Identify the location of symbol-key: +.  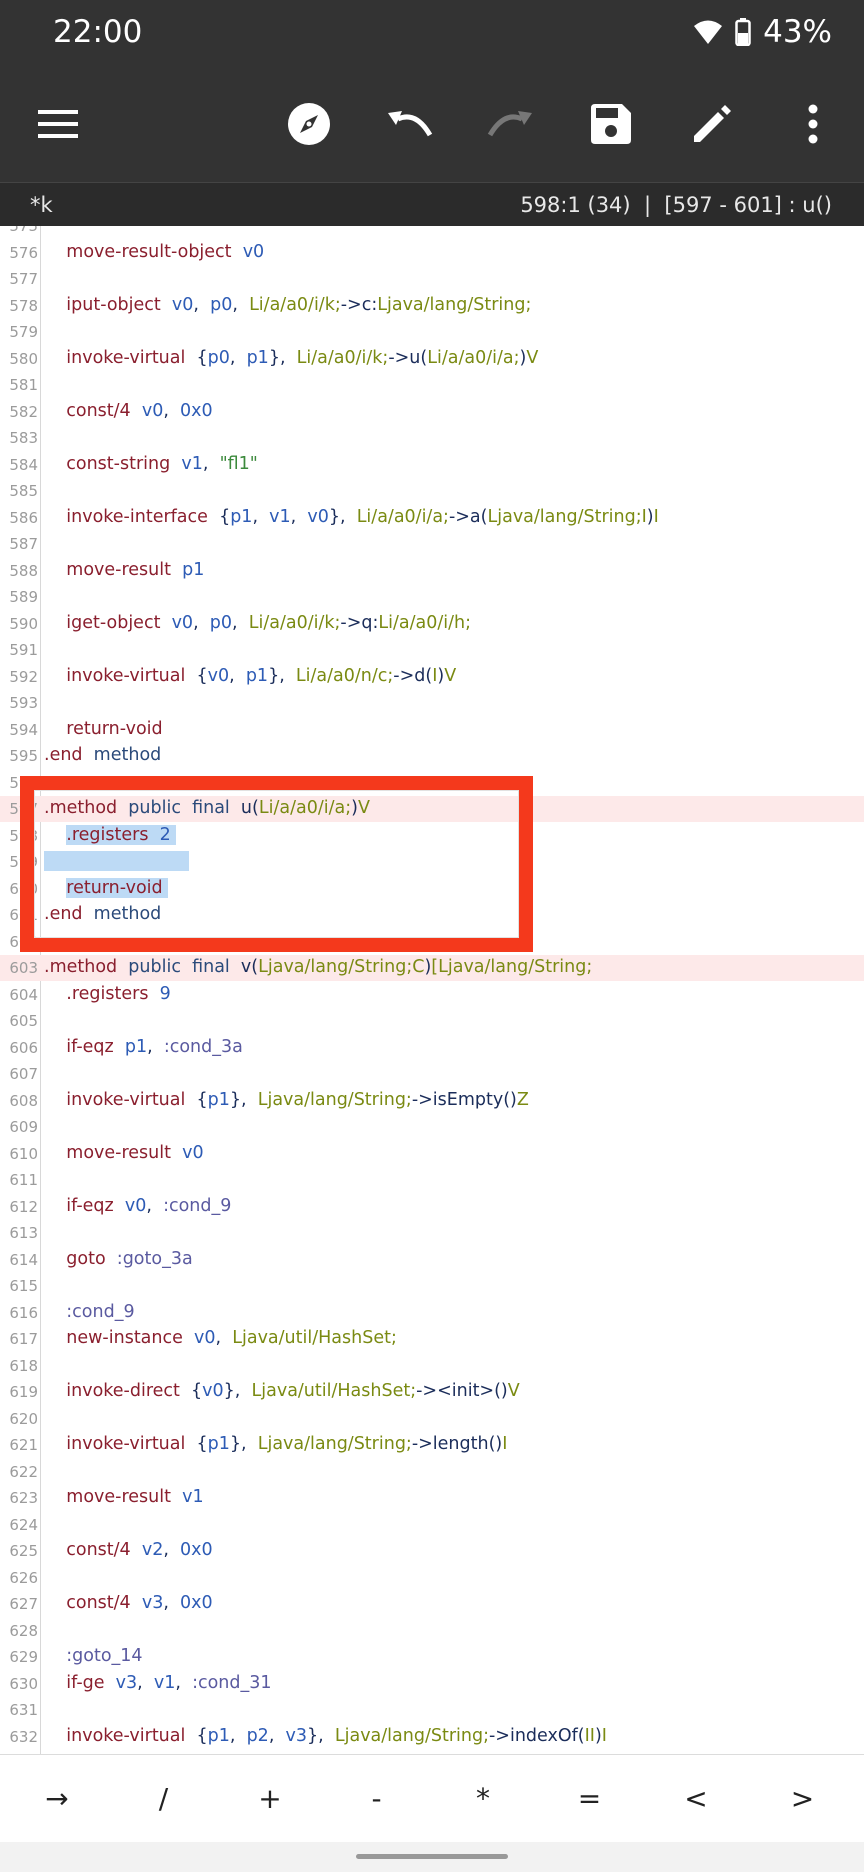
(270, 1799).